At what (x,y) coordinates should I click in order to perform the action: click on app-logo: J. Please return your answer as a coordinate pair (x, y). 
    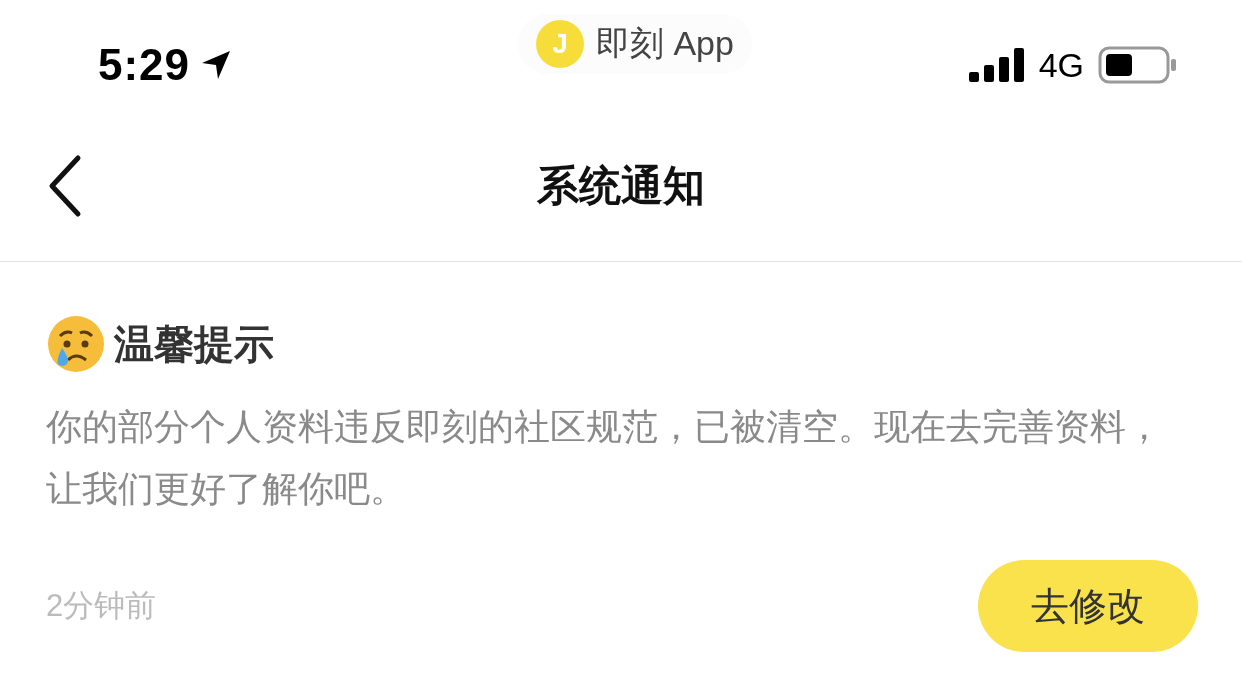
    Looking at the image, I should click on (560, 44).